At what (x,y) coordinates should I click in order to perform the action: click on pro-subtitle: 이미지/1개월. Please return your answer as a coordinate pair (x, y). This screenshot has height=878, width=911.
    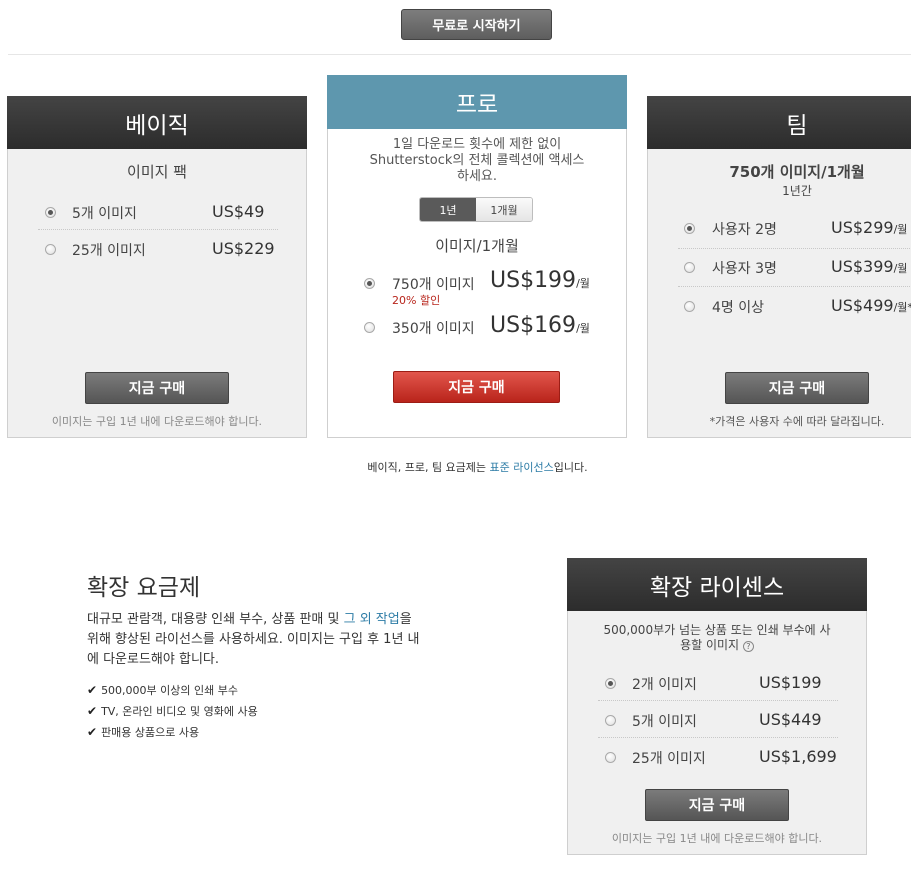
    Looking at the image, I should click on (477, 246).